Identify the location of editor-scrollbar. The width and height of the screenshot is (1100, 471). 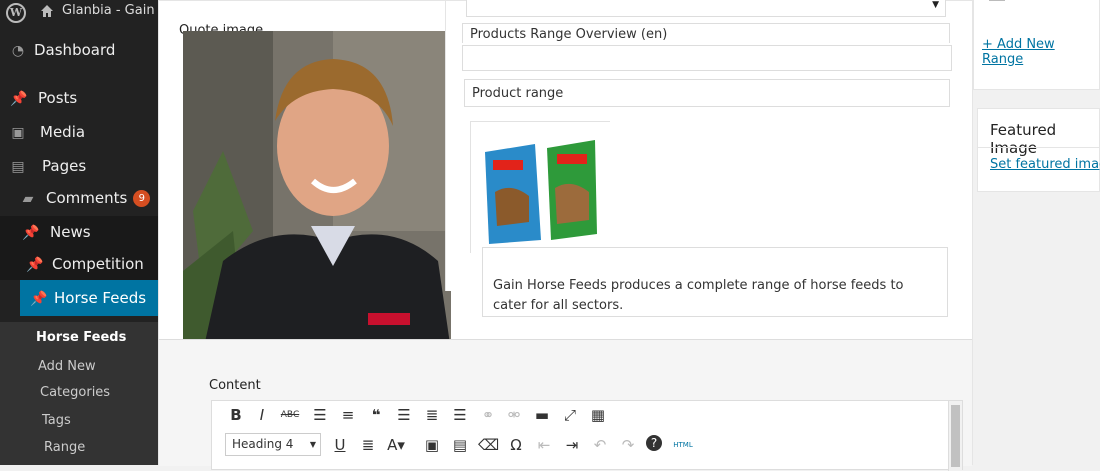
(955, 436).